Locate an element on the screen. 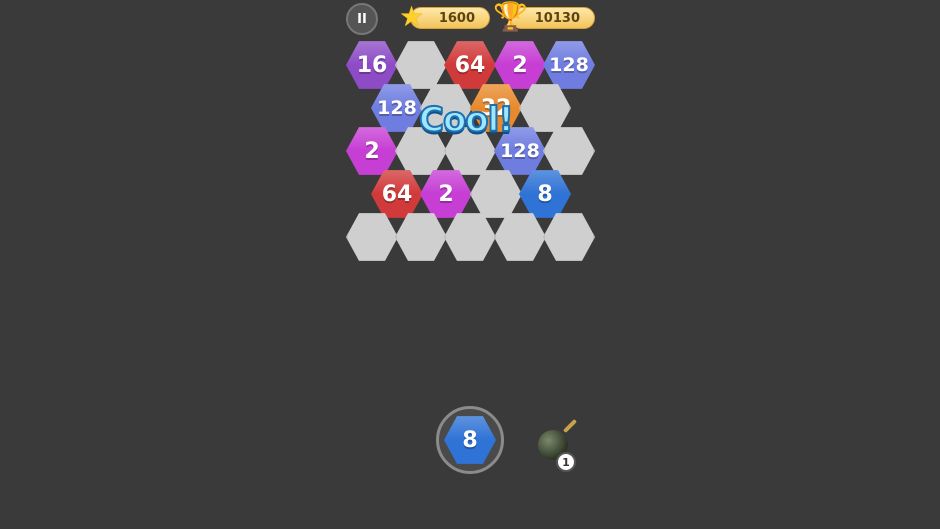 The width and height of the screenshot is (940, 529). next-tile-value: 8 is located at coordinates (470, 440).